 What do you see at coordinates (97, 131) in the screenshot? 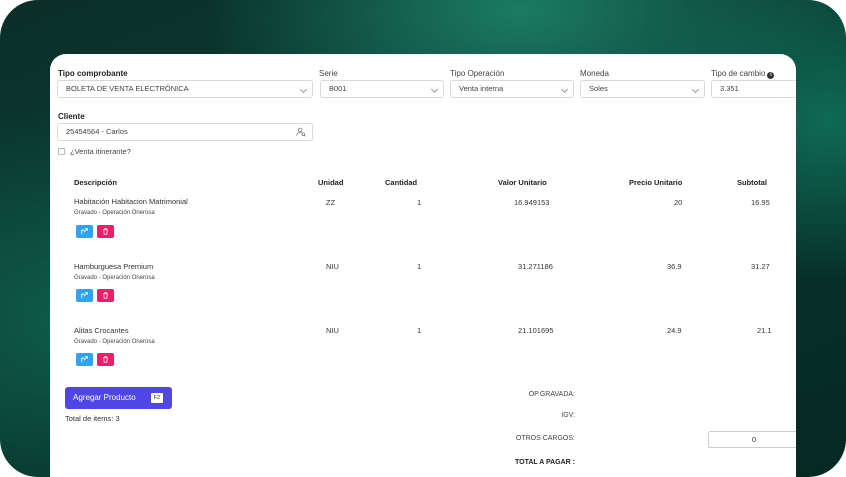
I see `cliente-value: 25454564 - Carlos` at bounding box center [97, 131].